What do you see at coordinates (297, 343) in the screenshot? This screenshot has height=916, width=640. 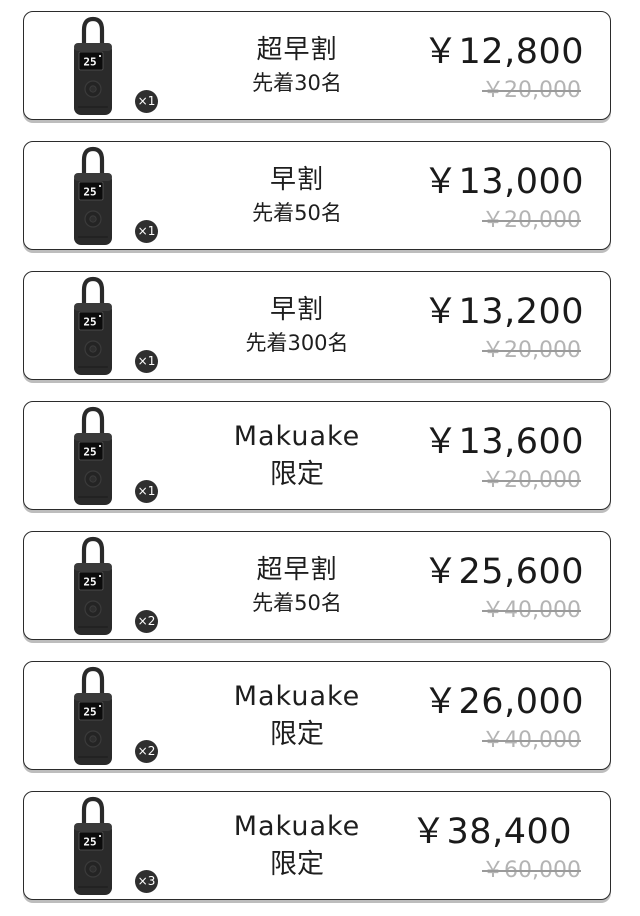 I see `plan-tier-subtitle: 先着300名` at bounding box center [297, 343].